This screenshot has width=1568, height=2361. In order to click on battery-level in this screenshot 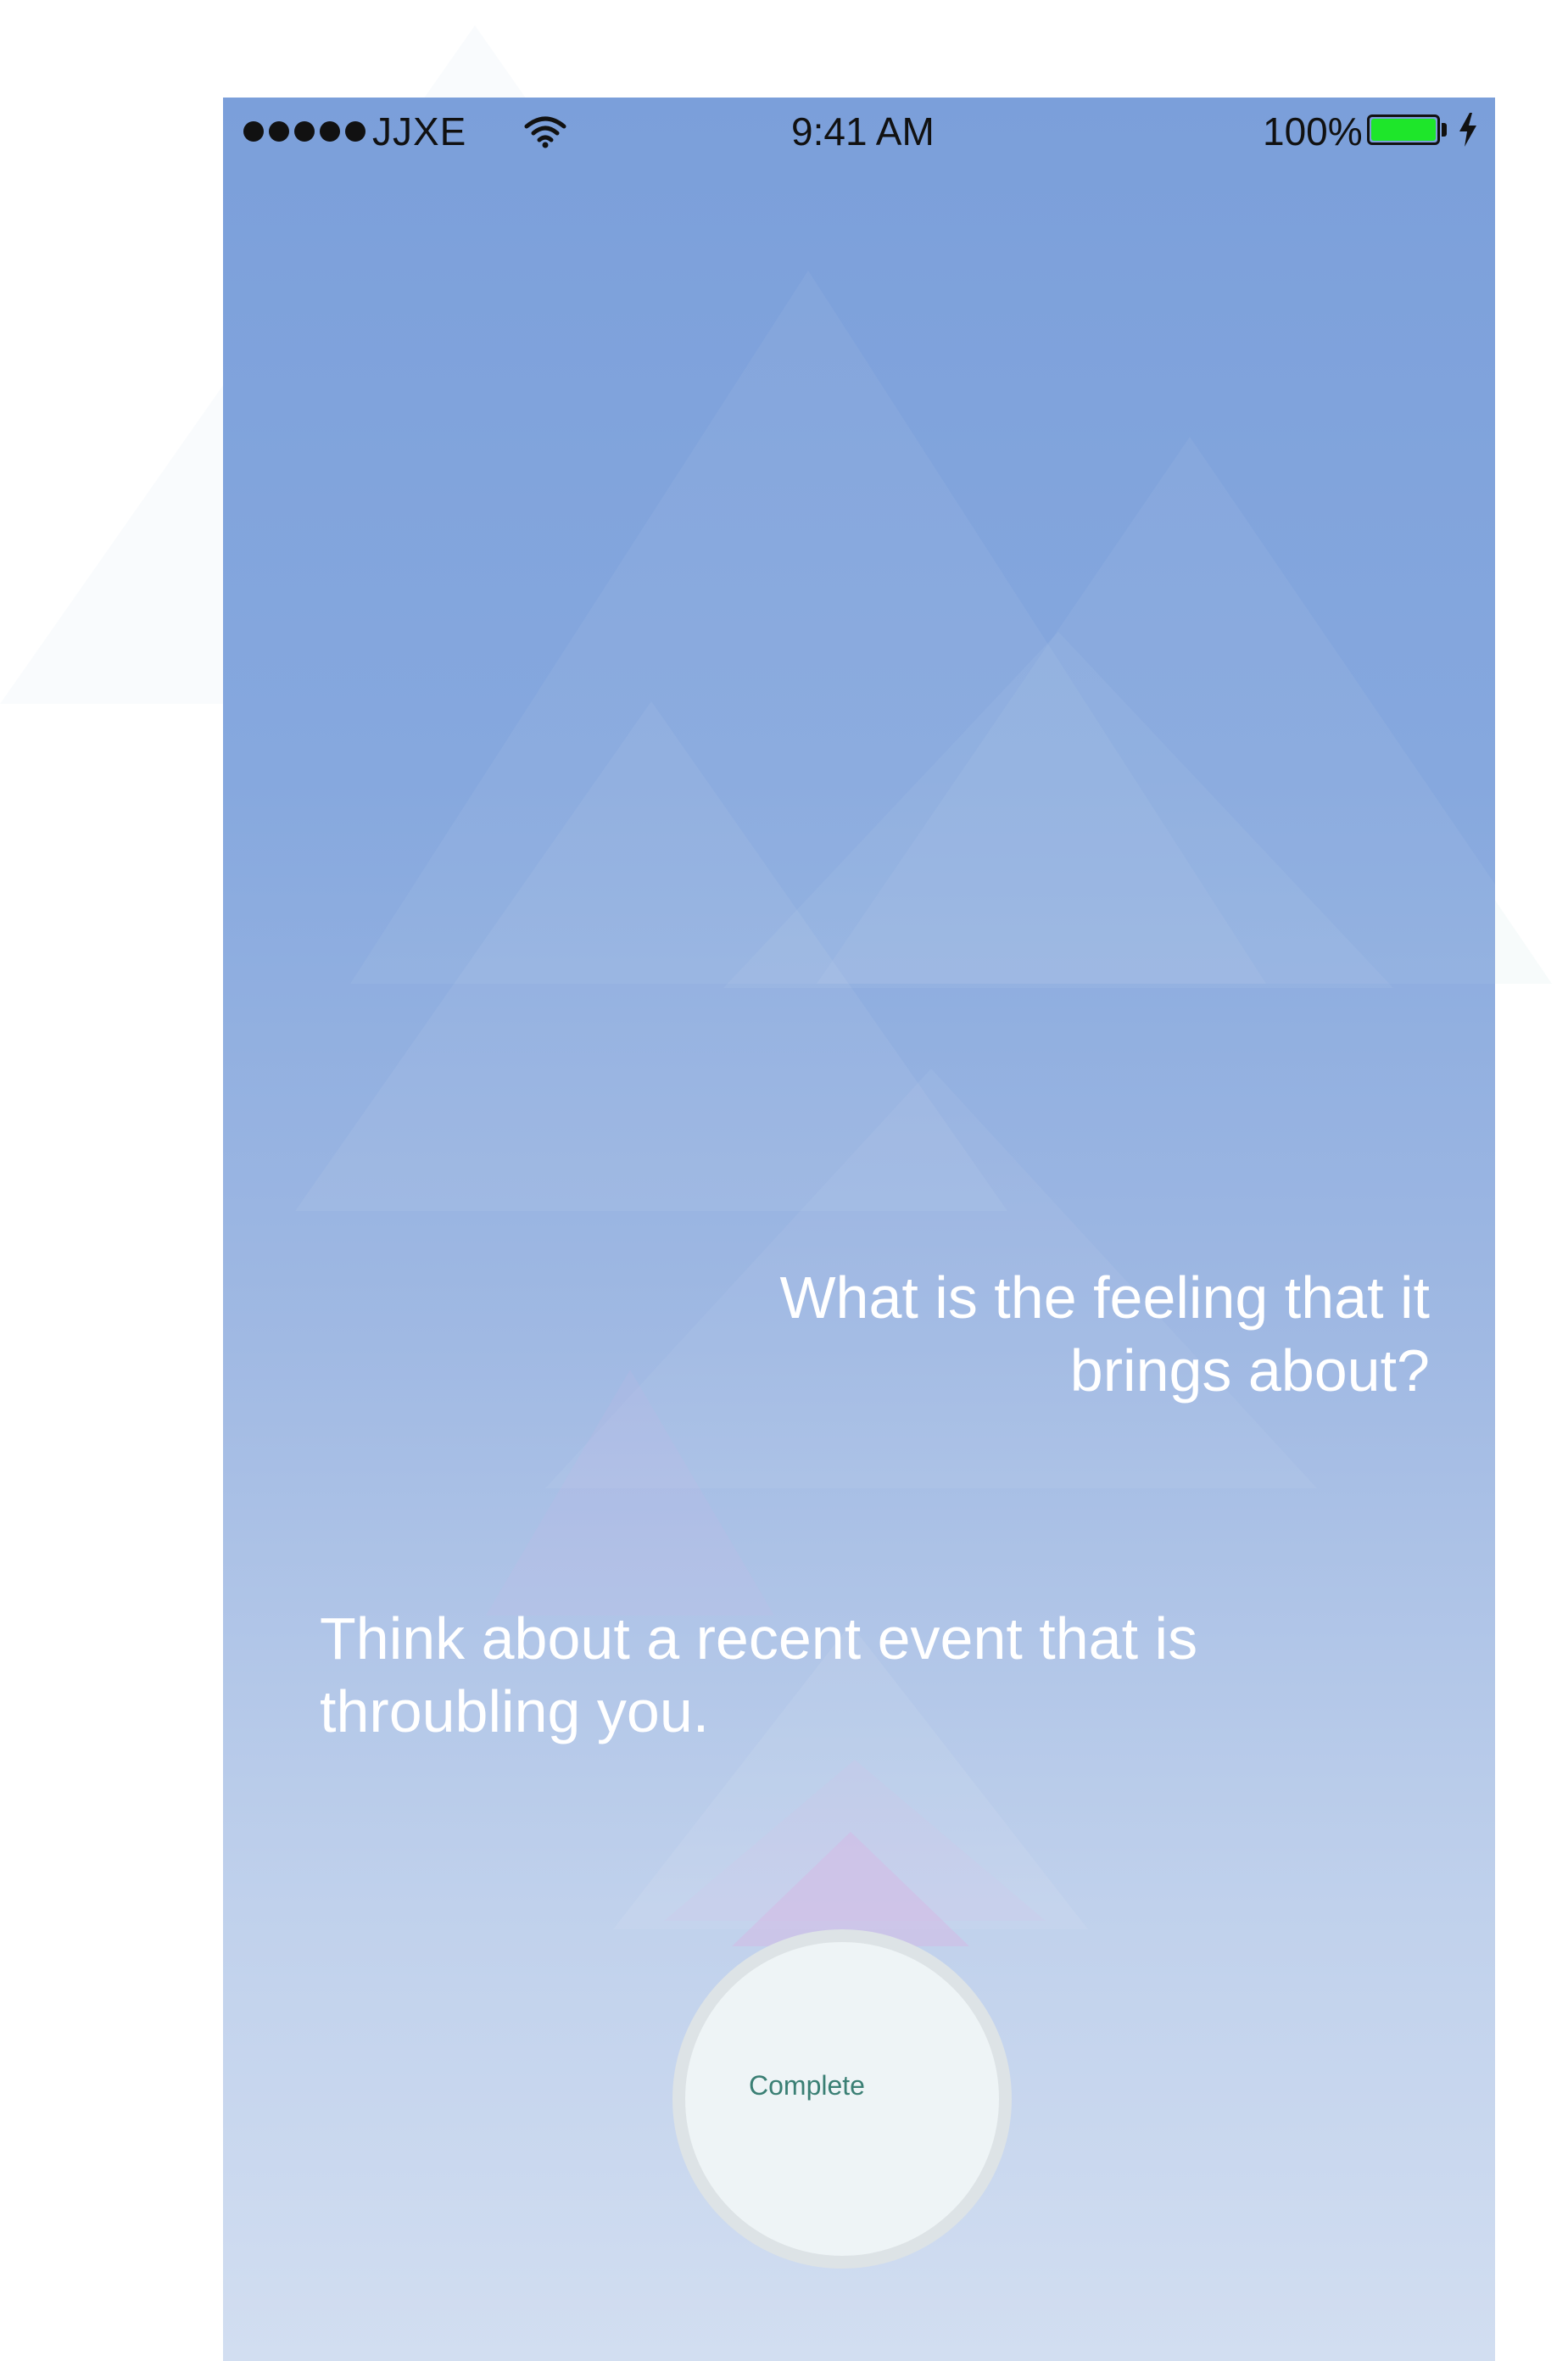, I will do `click(1404, 130)`.